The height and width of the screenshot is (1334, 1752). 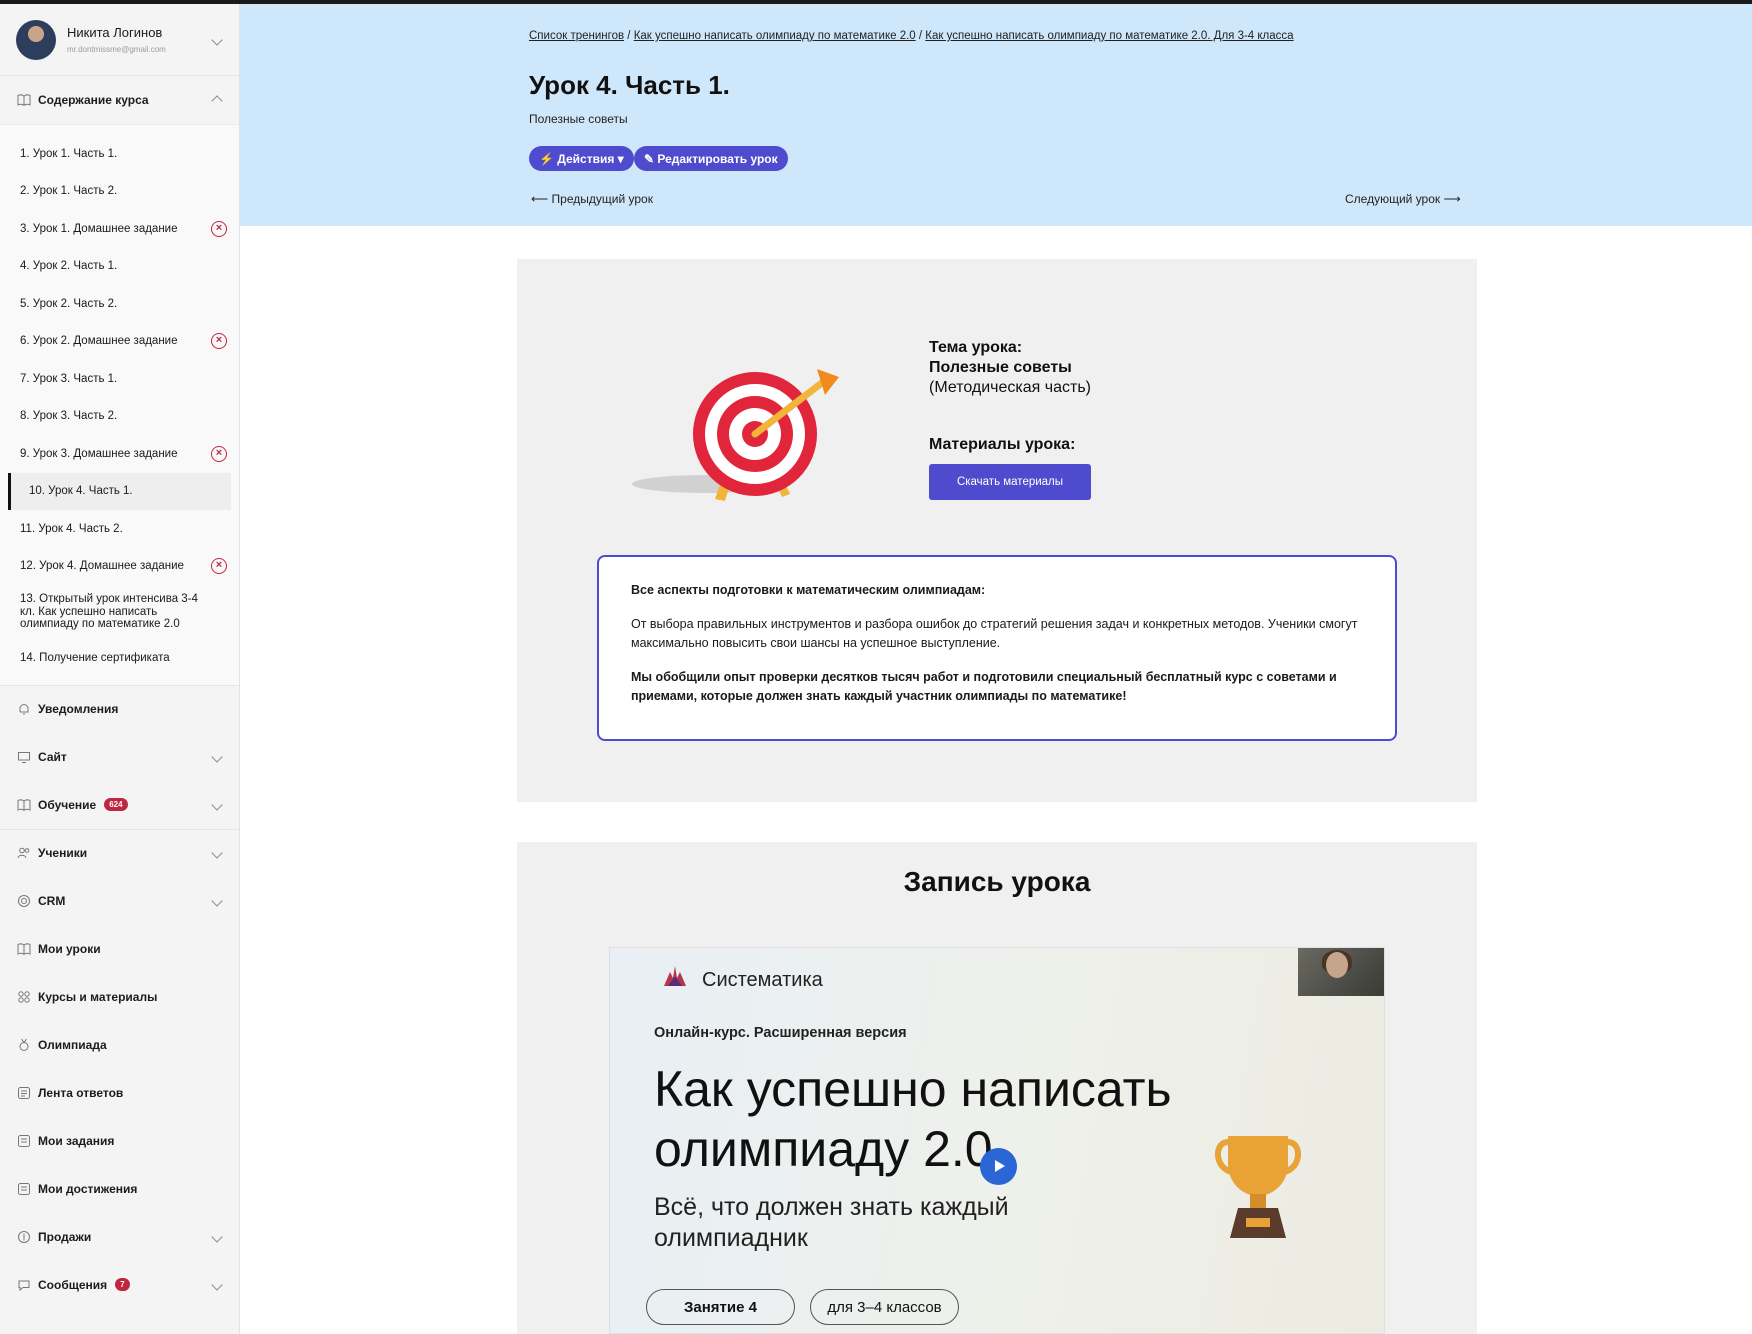 I want to click on lesson-item-12: 12. Урок 4. Домашнее задание ×, so click(x=119, y=567).